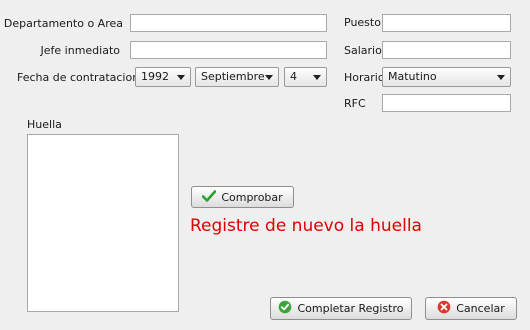 Image resolution: width=530 pixels, height=330 pixels. What do you see at coordinates (285, 308) in the screenshot?
I see `green-circle-check-icon` at bounding box center [285, 308].